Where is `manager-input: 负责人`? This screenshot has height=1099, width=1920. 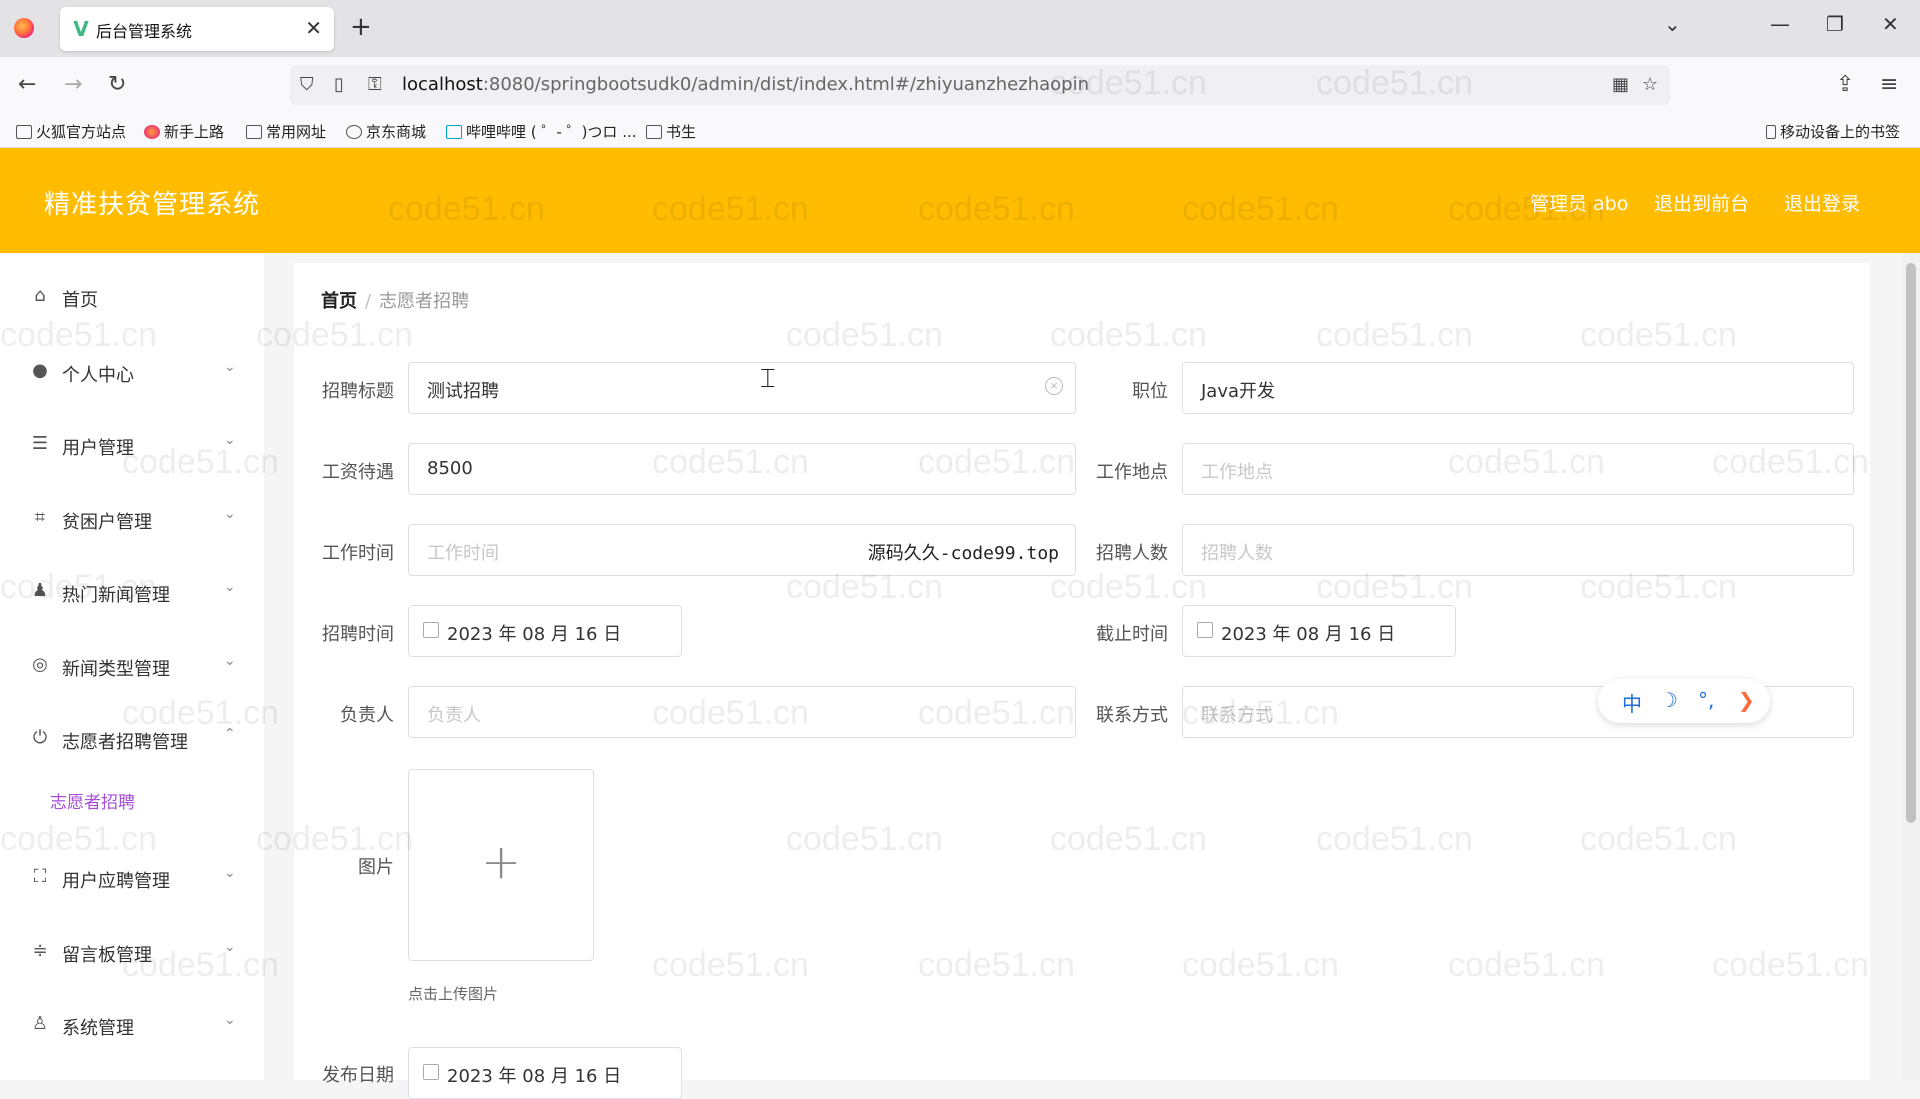 manager-input: 负责人 is located at coordinates (742, 712).